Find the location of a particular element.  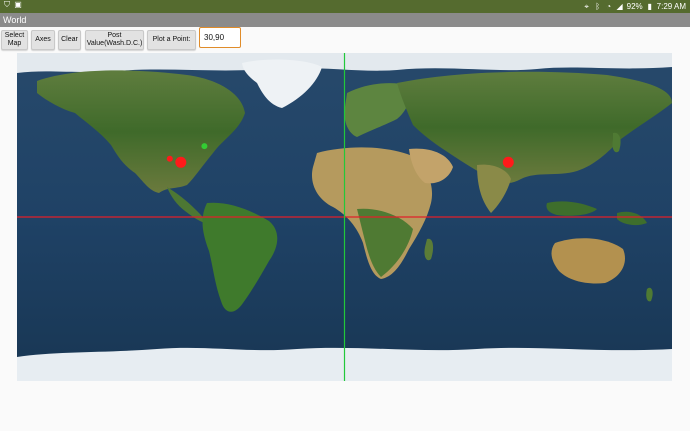

image-icon: ▣ is located at coordinates (18, 4).